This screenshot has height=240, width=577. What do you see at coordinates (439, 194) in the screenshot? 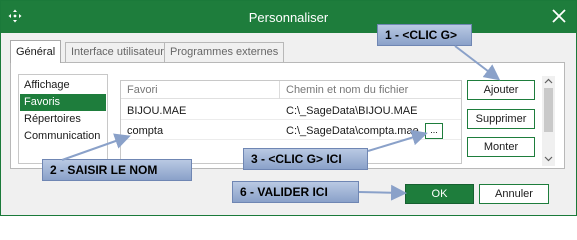
I see `ok-button: OK` at bounding box center [439, 194].